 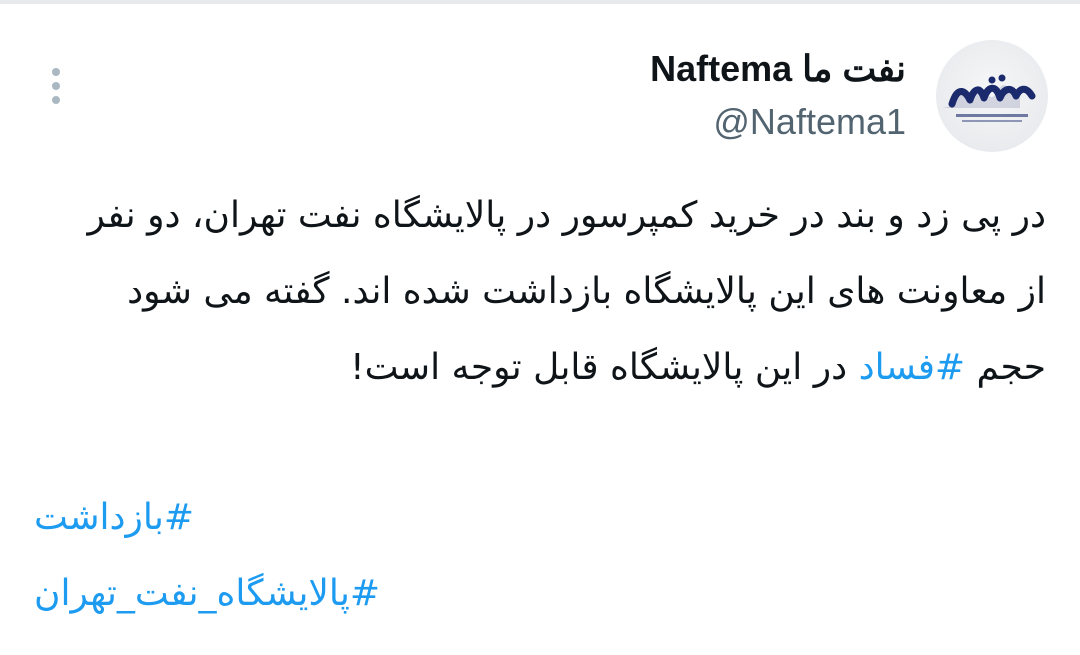 What do you see at coordinates (809, 122) in the screenshot?
I see `author-handle: @Naftema1` at bounding box center [809, 122].